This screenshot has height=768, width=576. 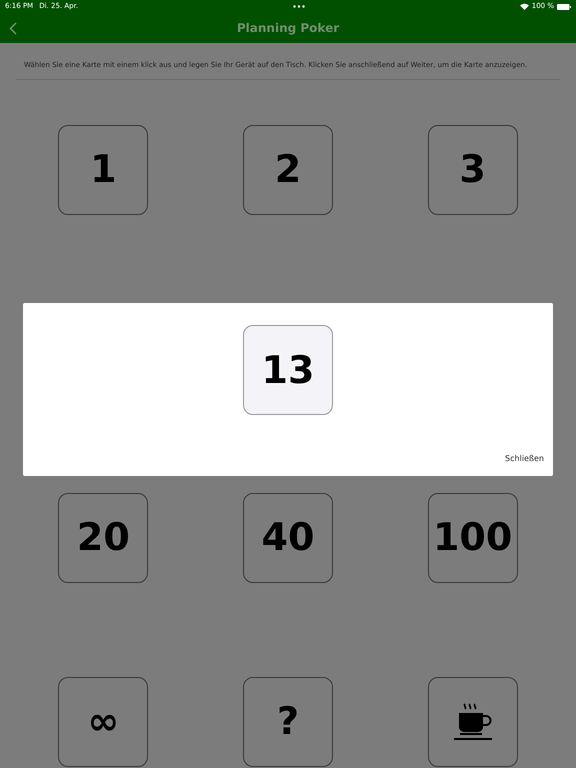 I want to click on poker-card: ?, so click(x=287, y=721).